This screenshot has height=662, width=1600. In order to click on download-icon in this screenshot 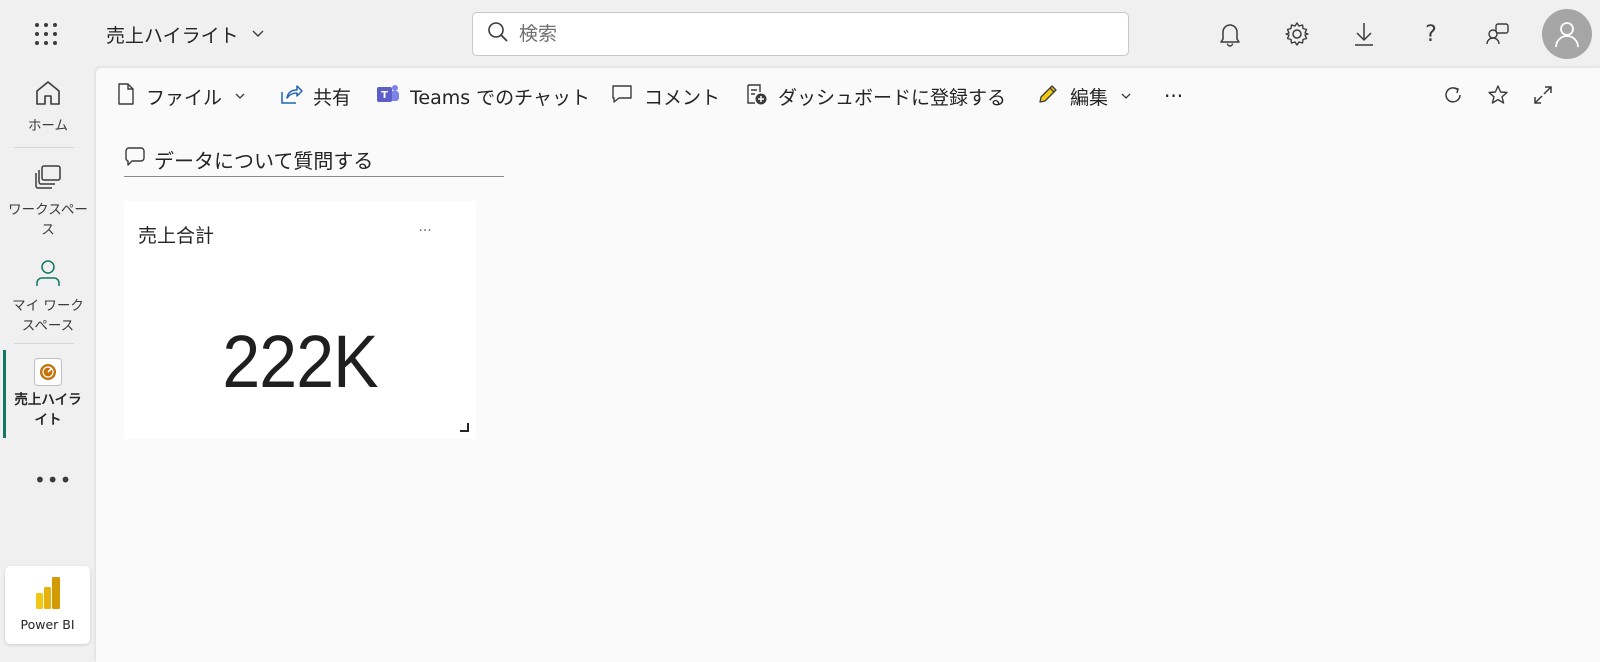, I will do `click(1364, 34)`.